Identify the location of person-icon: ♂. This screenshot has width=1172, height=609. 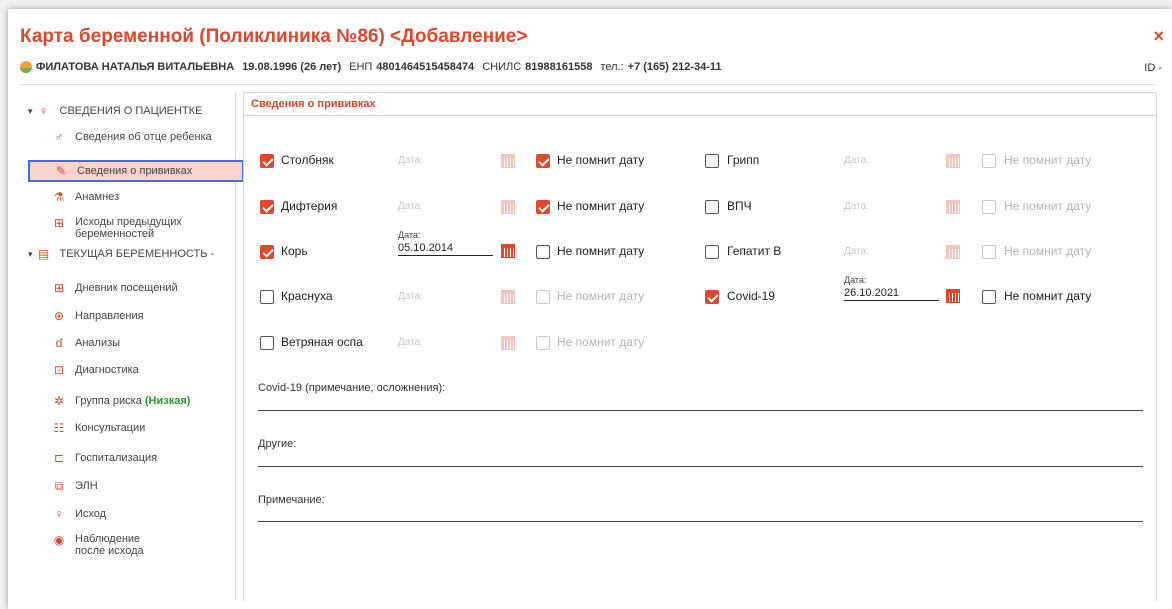
(59, 137).